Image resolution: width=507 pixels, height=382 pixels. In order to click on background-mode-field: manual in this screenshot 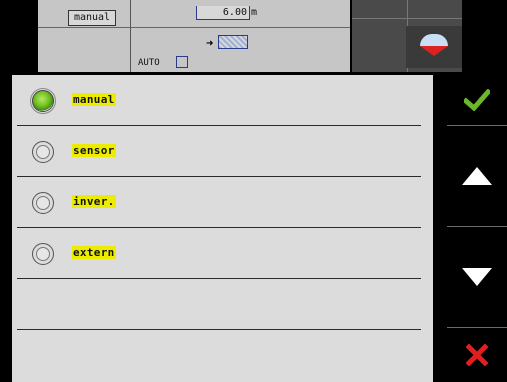, I will do `click(92, 18)`.